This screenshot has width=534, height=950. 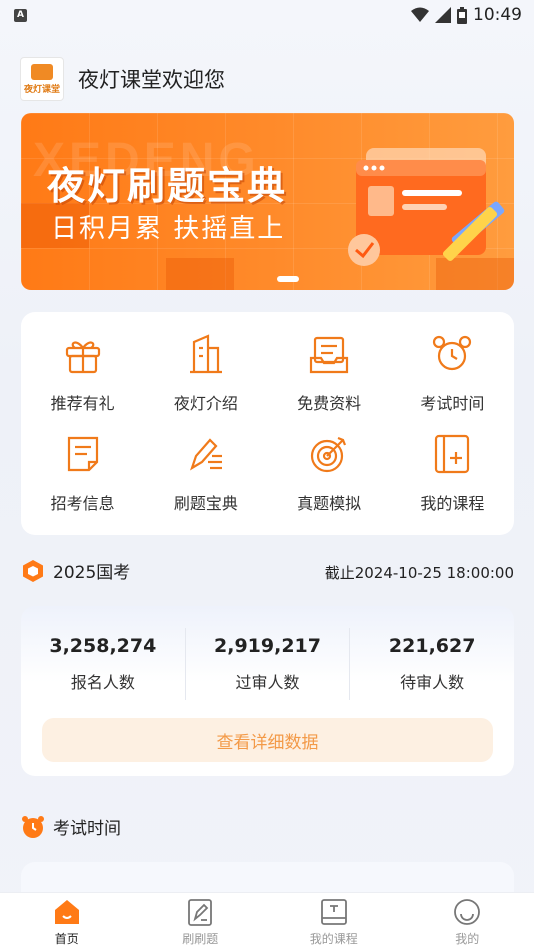 What do you see at coordinates (267, 646) in the screenshot?
I see `stat-value: 2,919,217` at bounding box center [267, 646].